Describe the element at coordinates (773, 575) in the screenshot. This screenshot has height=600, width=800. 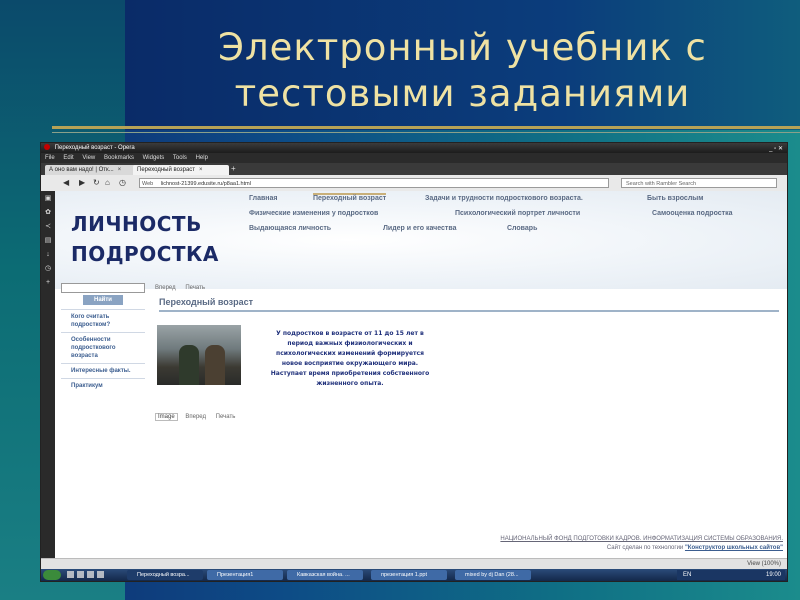
I see `clock: 19:00` at that location.